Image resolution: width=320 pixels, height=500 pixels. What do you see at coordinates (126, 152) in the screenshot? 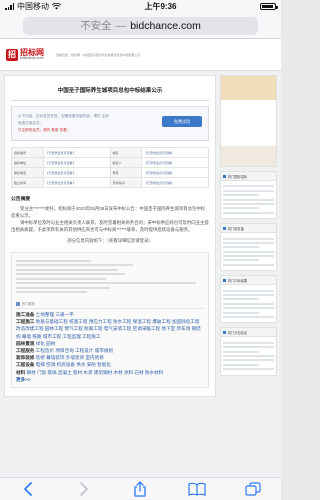
I see `info-key: 地区` at bounding box center [126, 152].